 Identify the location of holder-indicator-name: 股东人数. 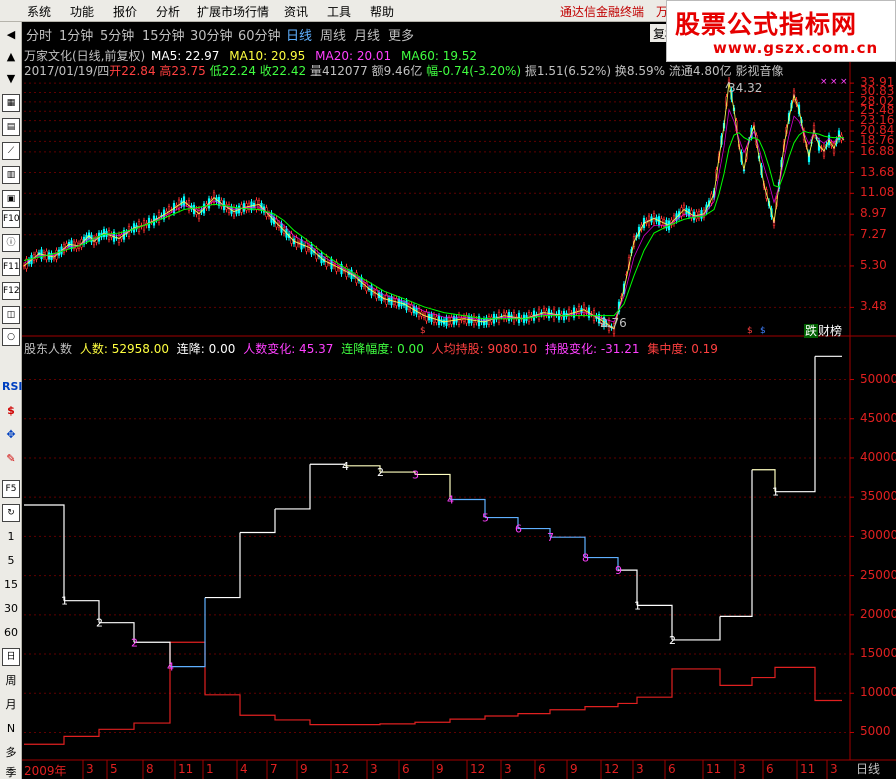
(48, 349).